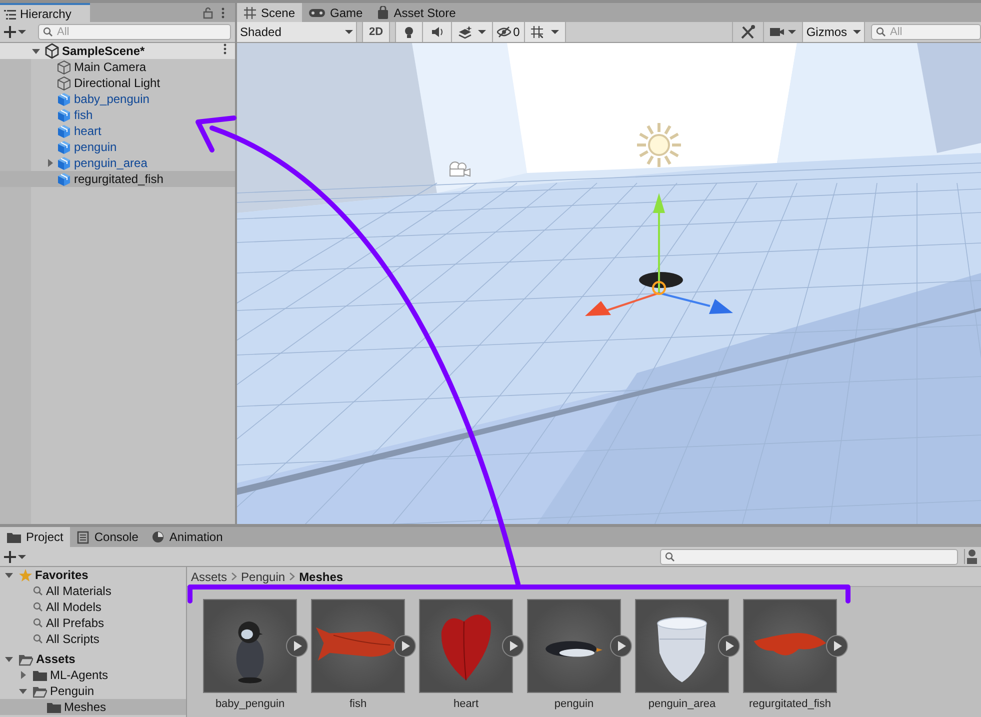 This screenshot has height=717, width=981. Describe the element at coordinates (336, 12) in the screenshot. I see `tab: Game` at that location.